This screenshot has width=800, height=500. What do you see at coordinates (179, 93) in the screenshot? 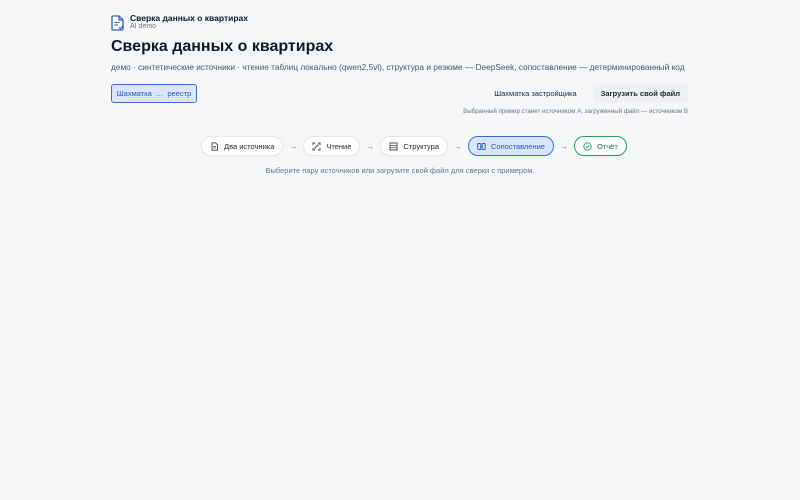
I see `source-b-label: реестр` at bounding box center [179, 93].